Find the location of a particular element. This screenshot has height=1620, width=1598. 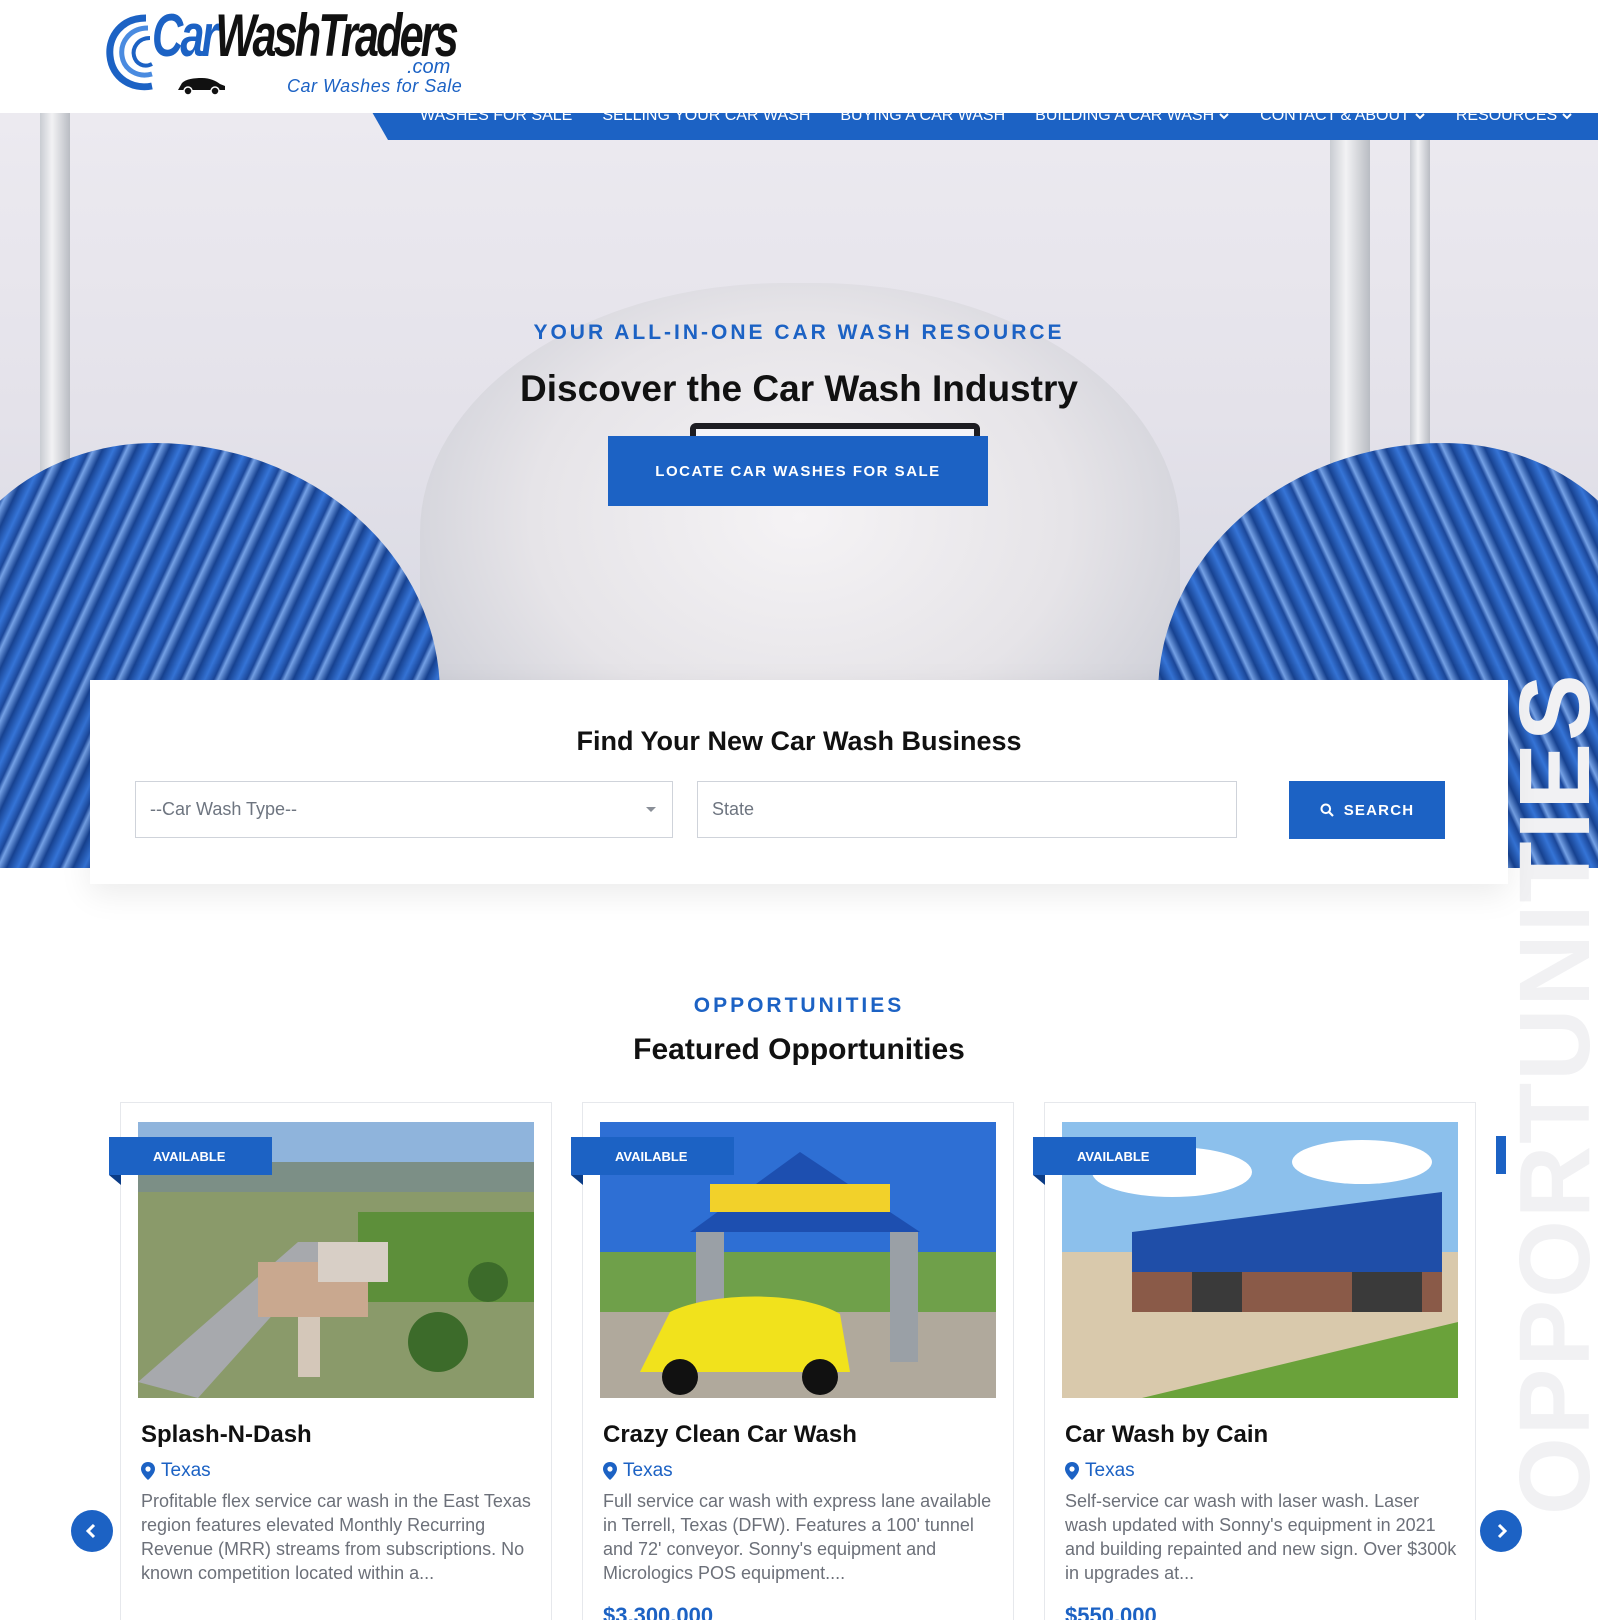

nav-item-selling: SELLING YOUR CAR WASH is located at coordinates (706, 116).